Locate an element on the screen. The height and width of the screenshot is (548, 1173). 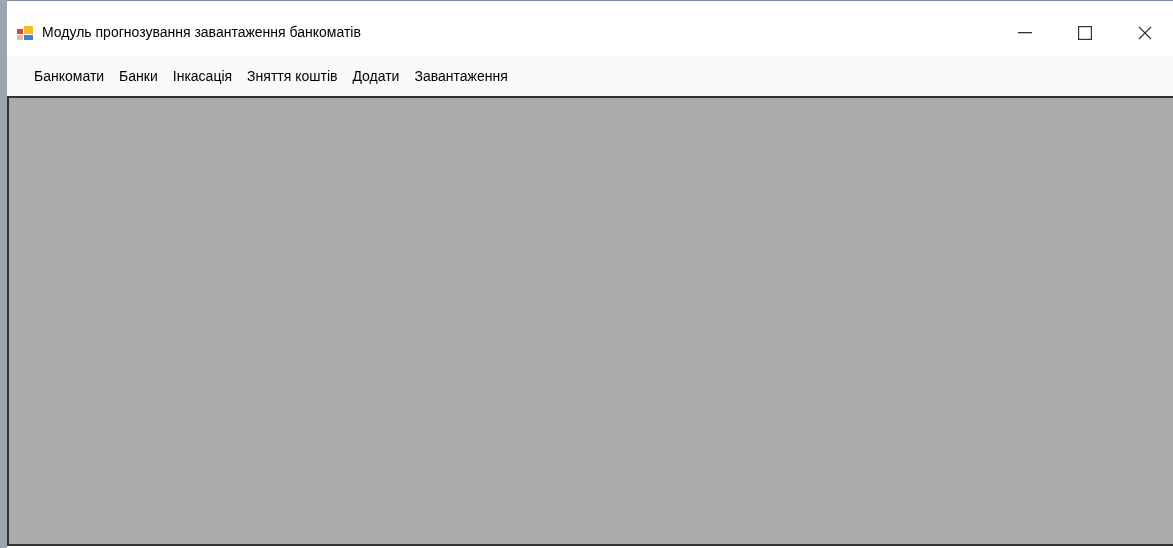
menu-item: Банкомати is located at coordinates (69, 76).